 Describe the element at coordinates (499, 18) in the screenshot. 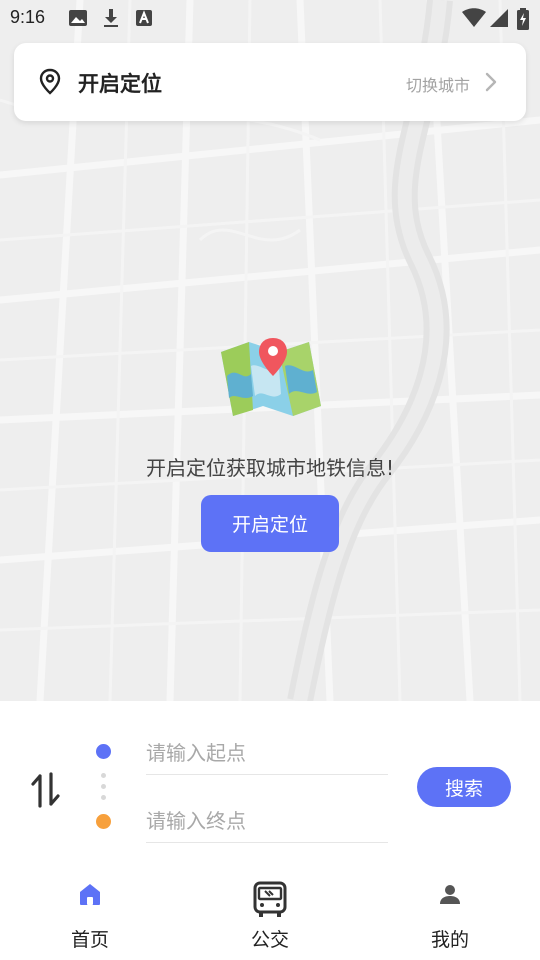

I see `signal-icon` at that location.